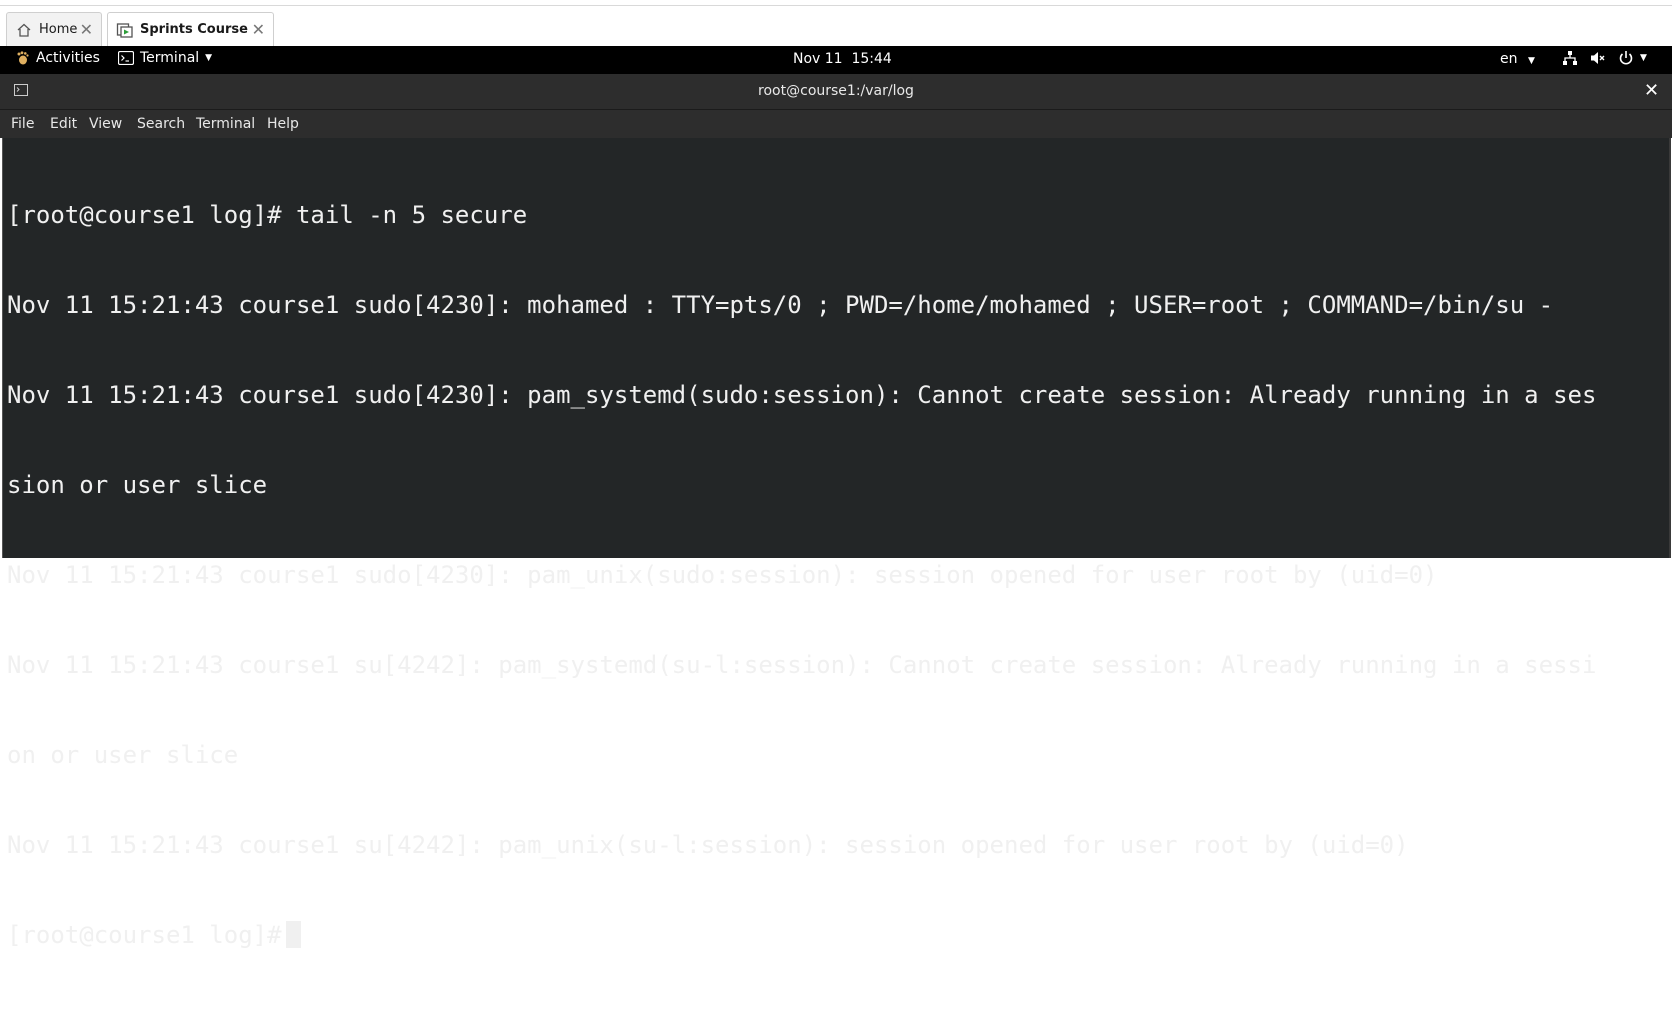 The height and width of the screenshot is (1010, 1672). I want to click on power-icon, so click(1626, 58).